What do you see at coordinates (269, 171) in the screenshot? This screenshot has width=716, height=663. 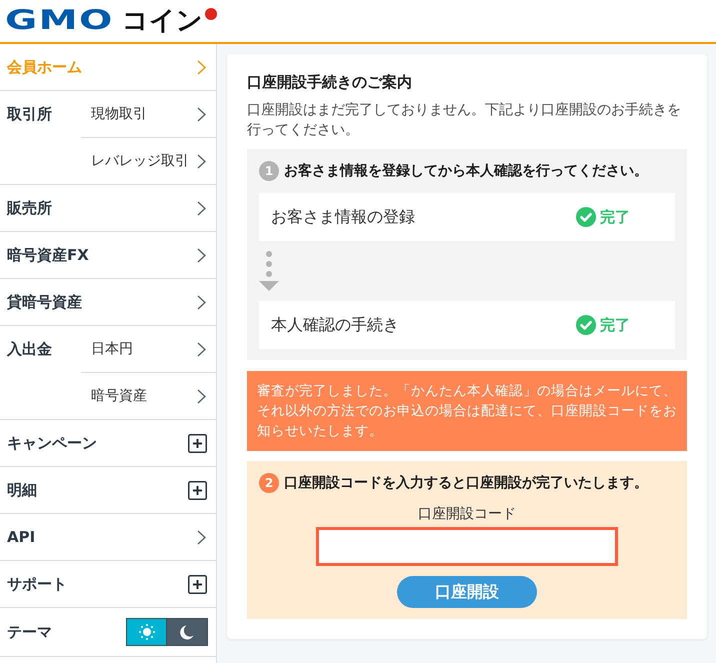 I see `step-number: 1` at bounding box center [269, 171].